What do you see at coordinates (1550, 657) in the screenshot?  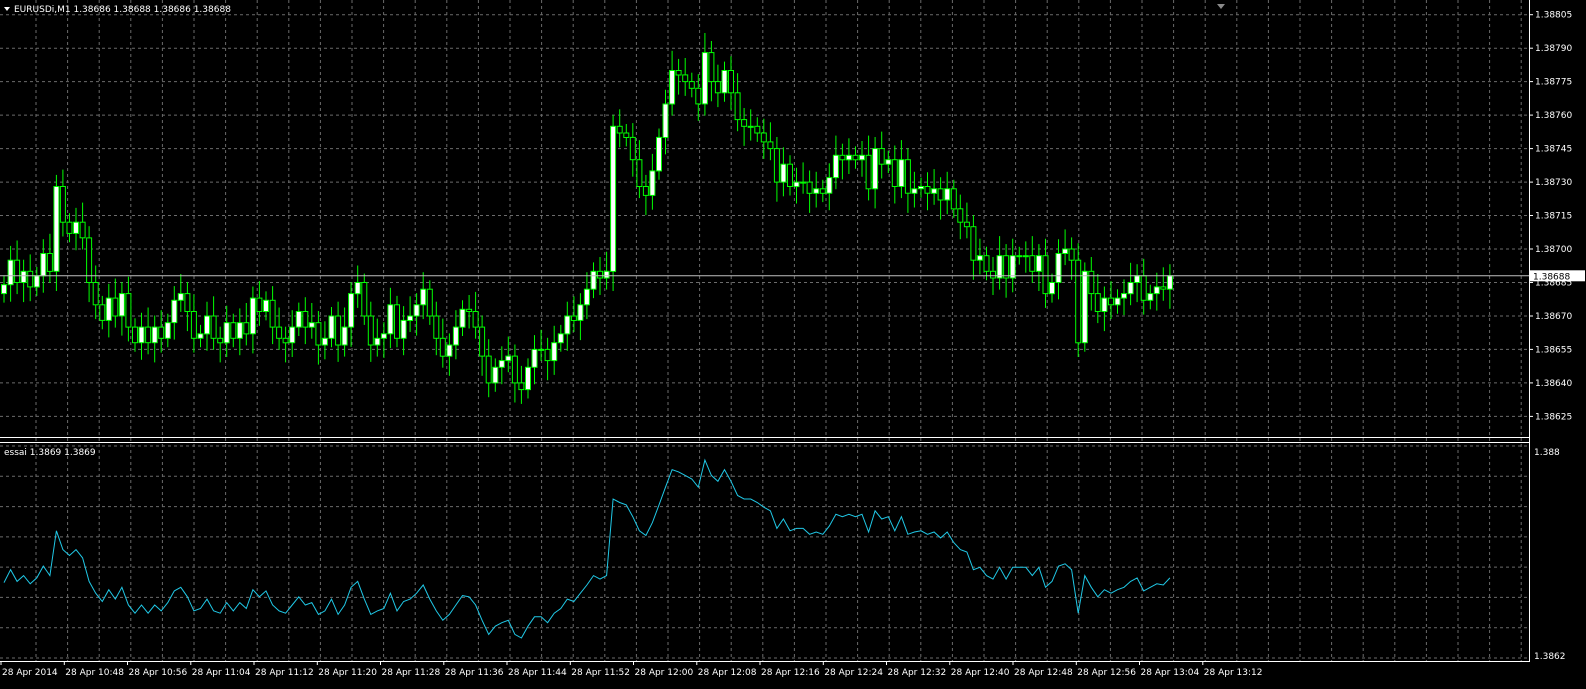 I see `indicator-axis-bottom: 1.3862` at bounding box center [1550, 657].